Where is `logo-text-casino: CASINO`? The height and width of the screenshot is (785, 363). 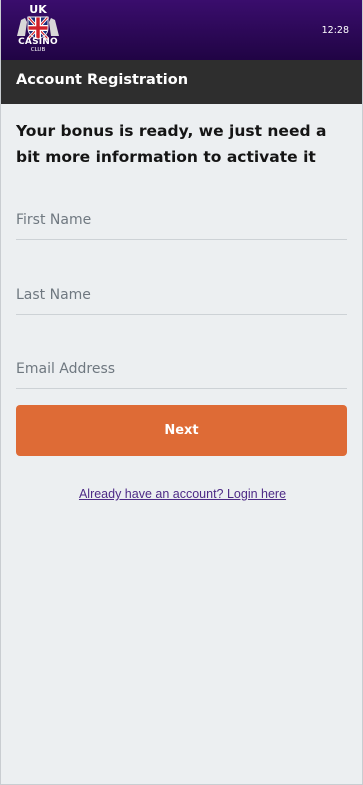 logo-text-casino: CASINO is located at coordinates (38, 42).